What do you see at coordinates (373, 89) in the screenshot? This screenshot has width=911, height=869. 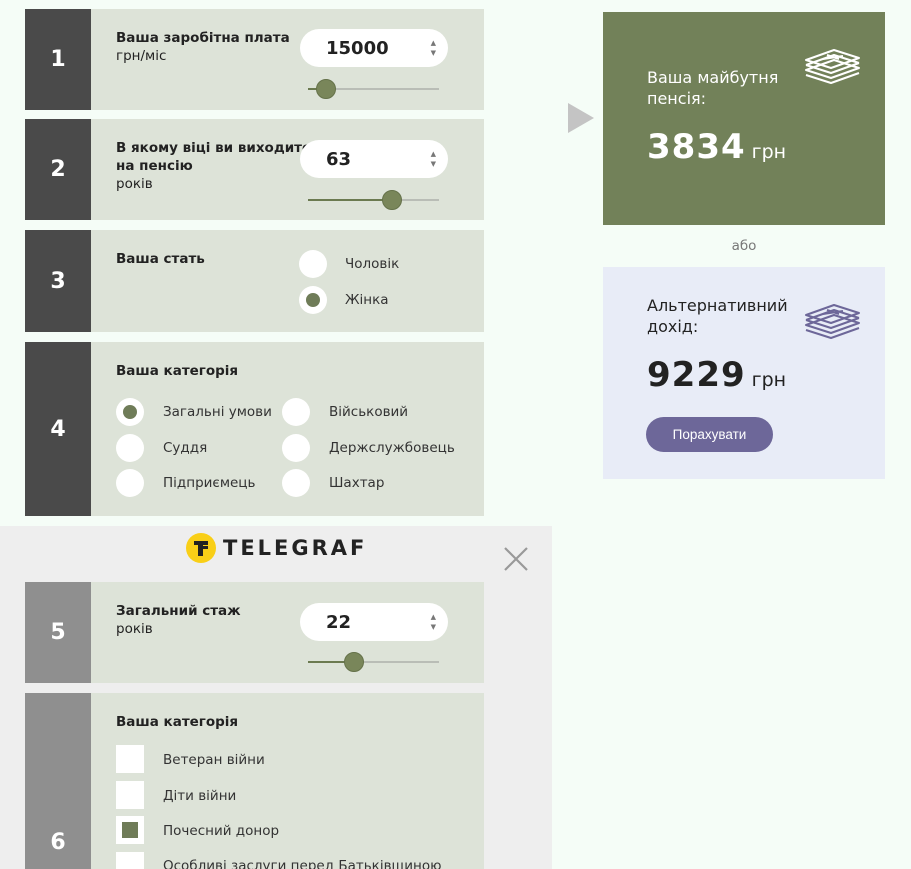 I see `salary-slider` at bounding box center [373, 89].